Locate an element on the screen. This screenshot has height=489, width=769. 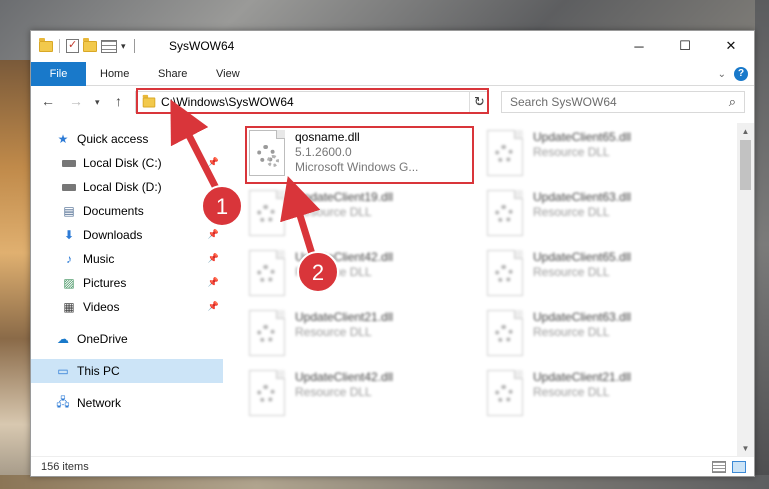
sidebar-item-local-disk-d: Local Disk (D:) is located at coordinates (127, 187).